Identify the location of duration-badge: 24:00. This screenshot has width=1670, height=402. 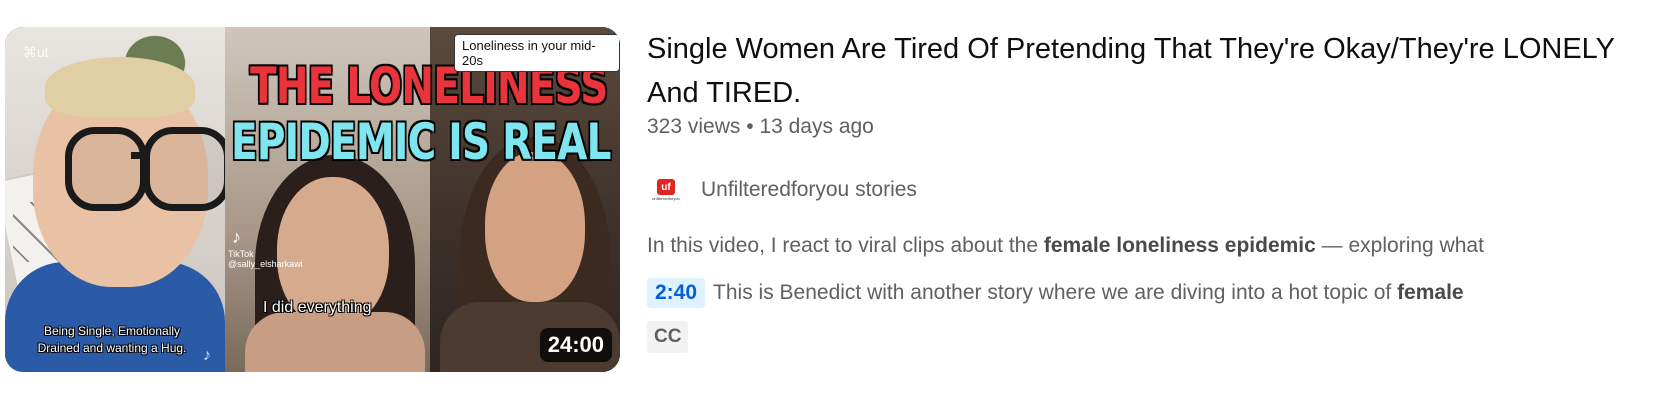
(575, 345).